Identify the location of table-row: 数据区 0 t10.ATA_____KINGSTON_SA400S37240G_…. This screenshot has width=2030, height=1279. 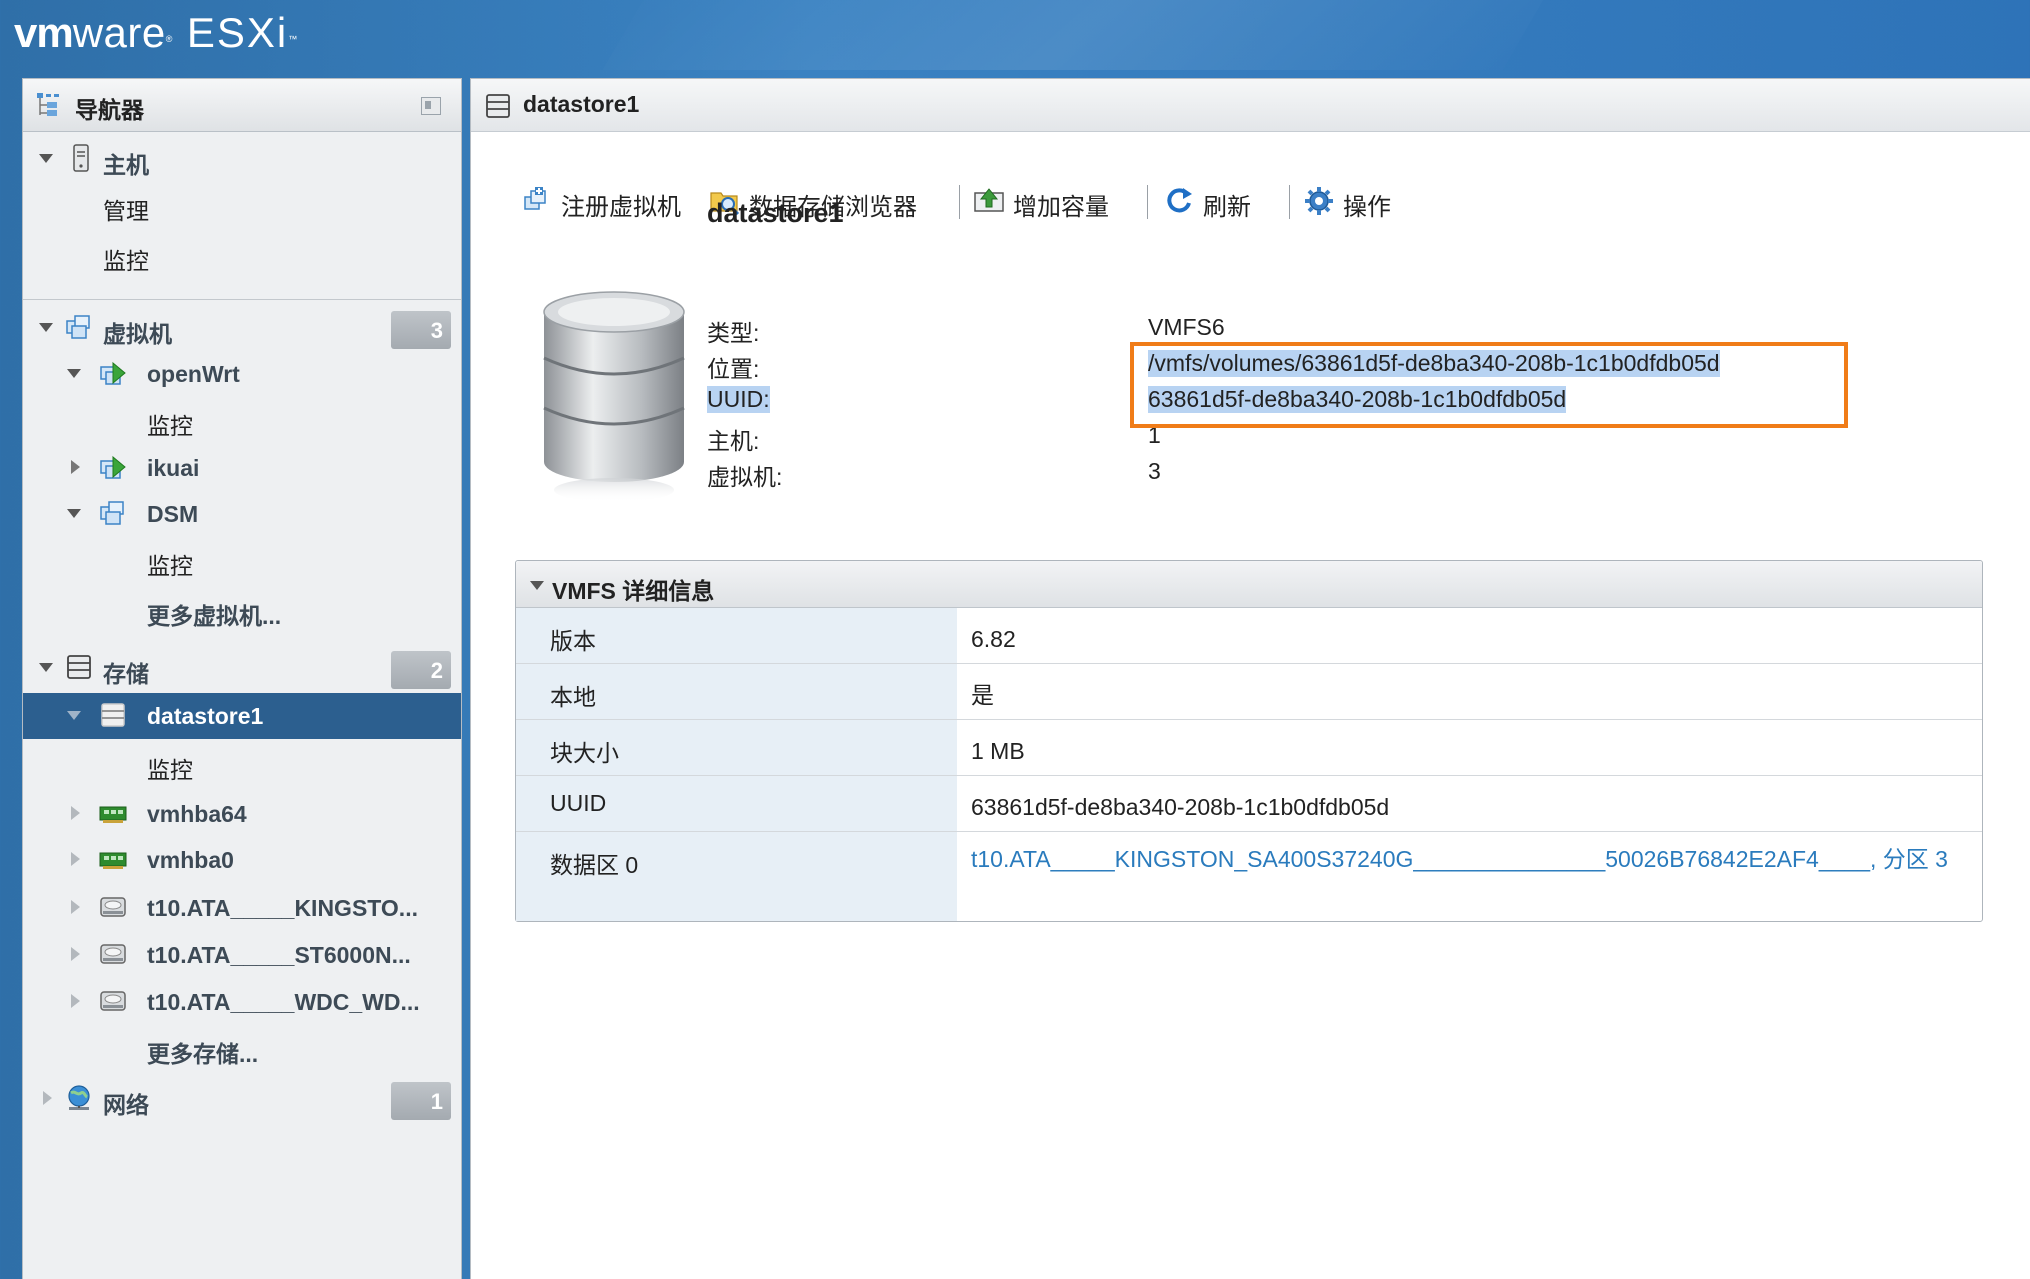
(1249, 876).